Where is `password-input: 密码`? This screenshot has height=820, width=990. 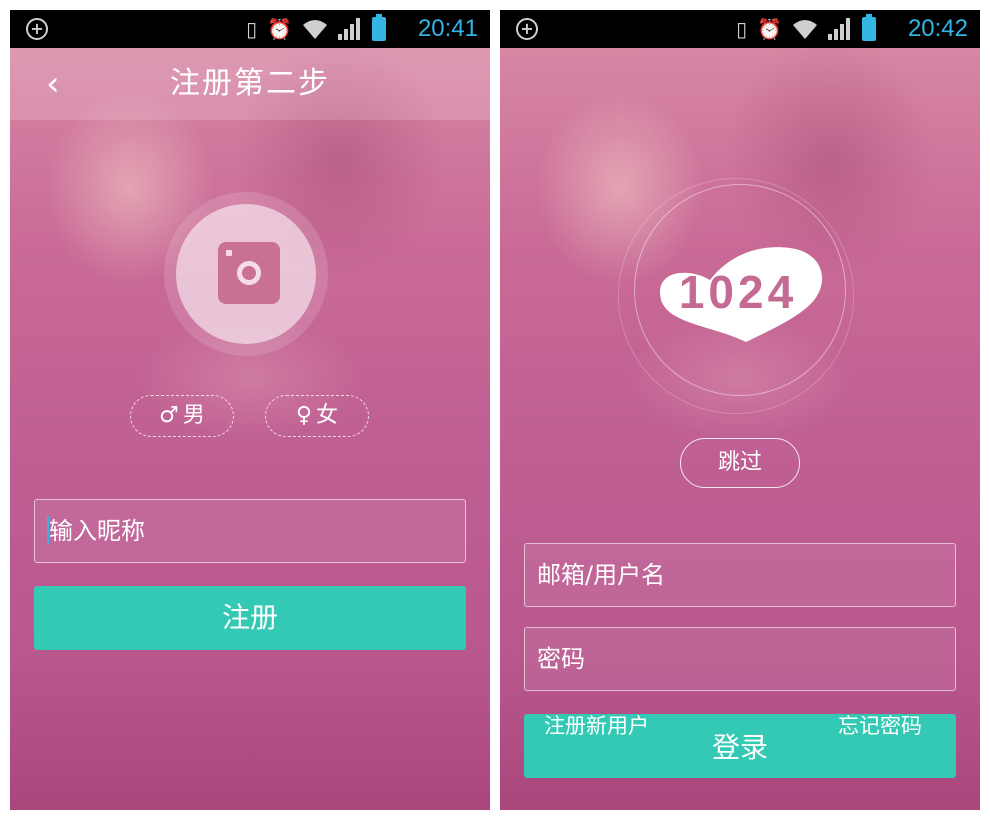
password-input: 密码 is located at coordinates (740, 659).